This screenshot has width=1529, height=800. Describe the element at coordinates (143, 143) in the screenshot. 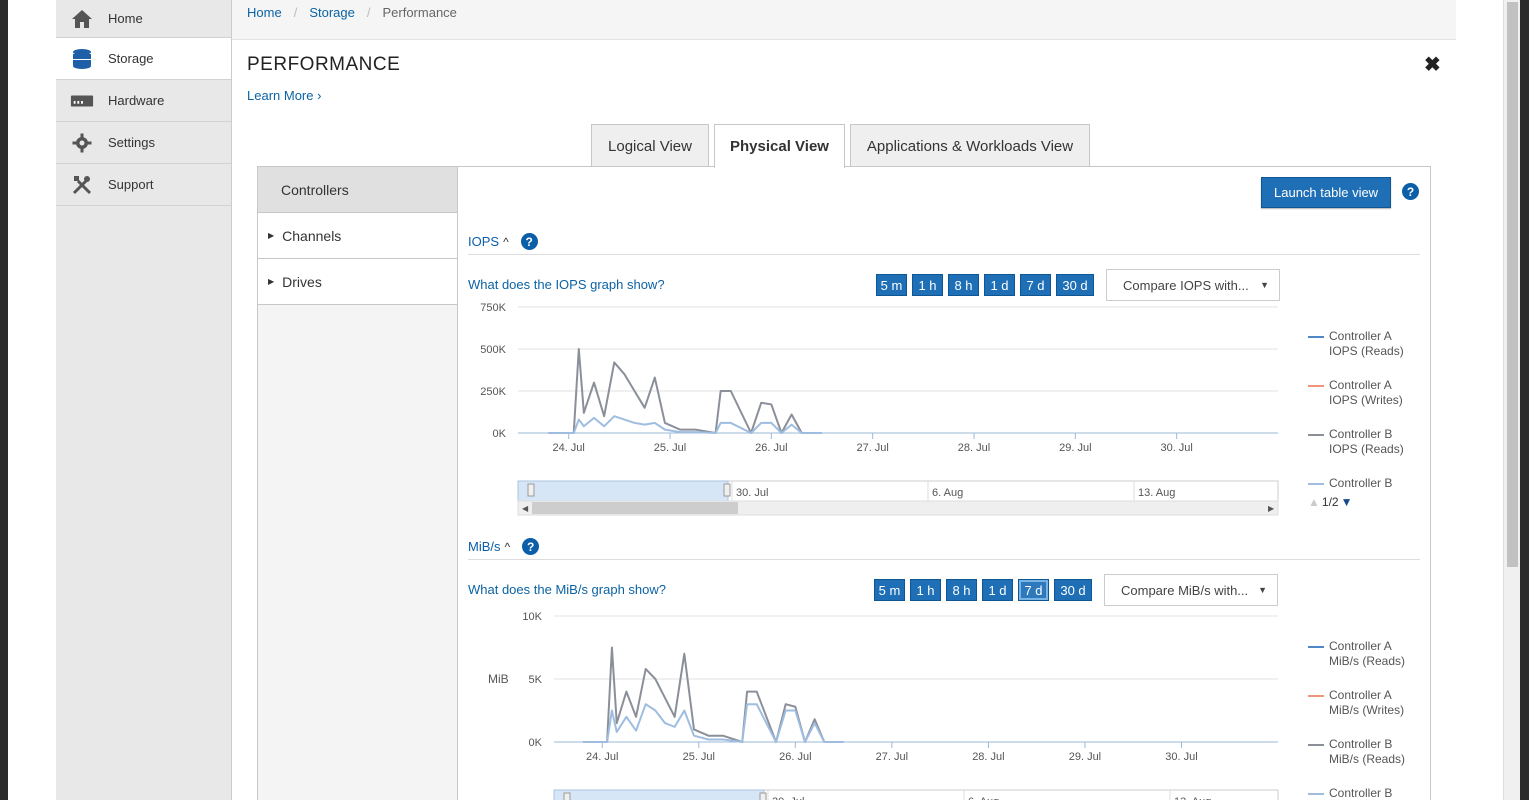

I see `sidebar-item-settings: Settings` at that location.